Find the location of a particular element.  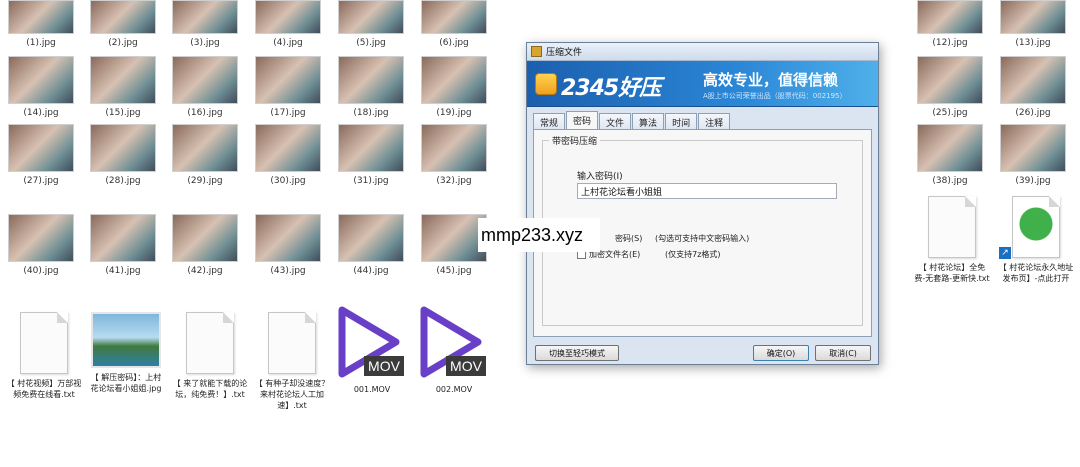

image-file-icon is located at coordinates (126, 340).